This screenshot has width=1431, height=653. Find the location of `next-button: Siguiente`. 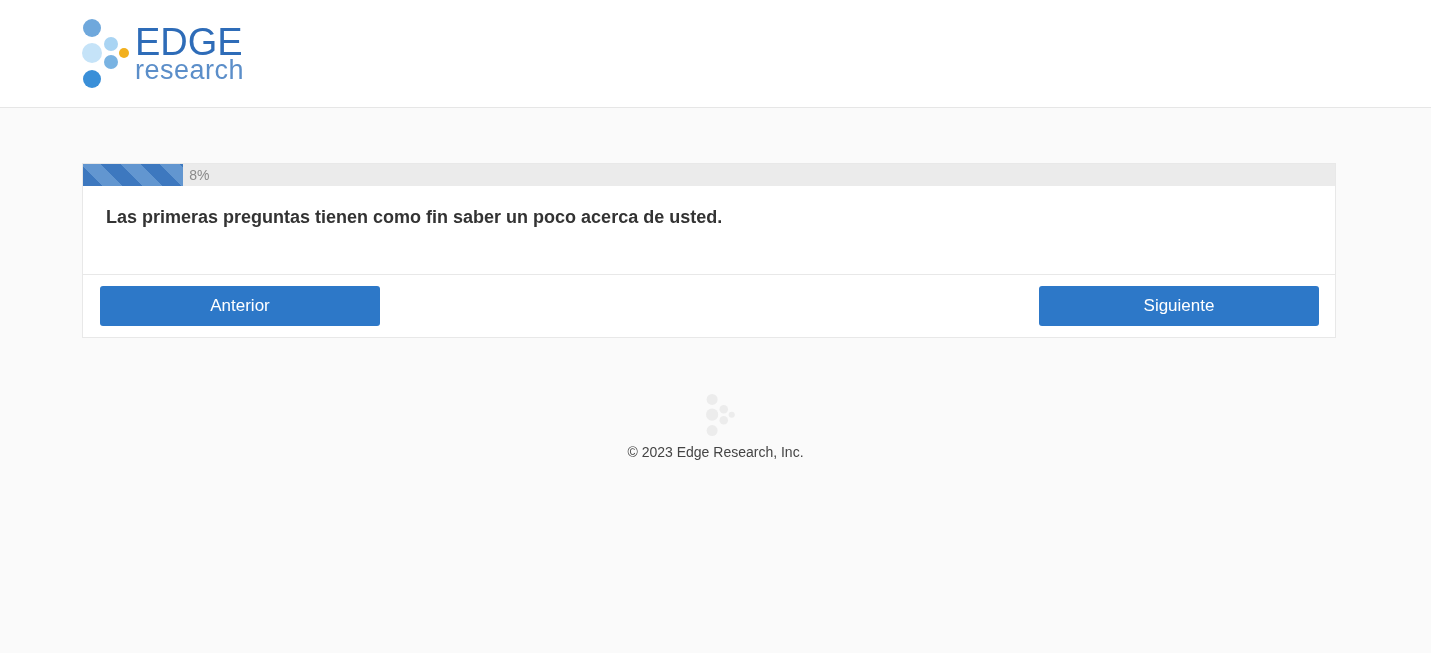

next-button: Siguiente is located at coordinates (1179, 306).